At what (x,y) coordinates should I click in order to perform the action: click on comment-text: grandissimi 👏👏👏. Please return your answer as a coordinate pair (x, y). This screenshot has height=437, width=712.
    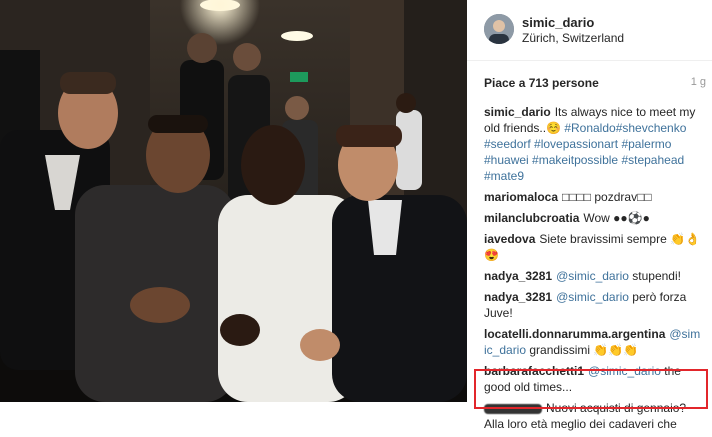
    Looking at the image, I should click on (582, 350).